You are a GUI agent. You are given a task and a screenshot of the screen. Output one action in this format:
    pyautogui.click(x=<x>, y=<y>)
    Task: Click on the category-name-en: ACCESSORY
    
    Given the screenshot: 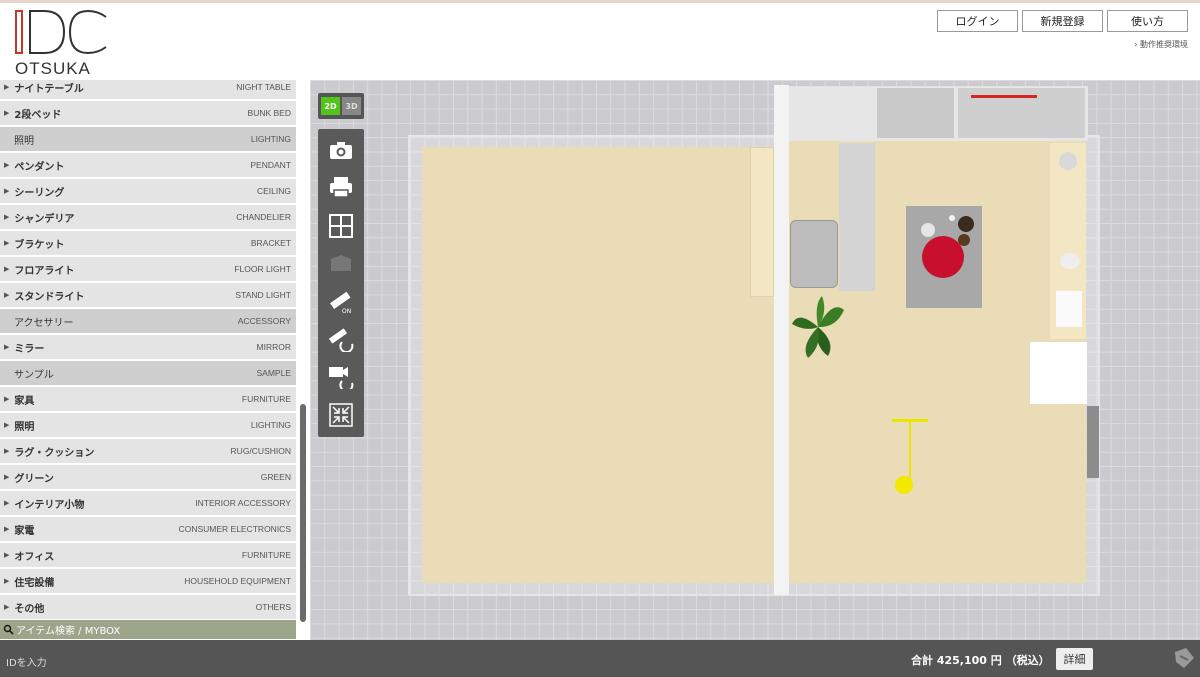 What is the action you would take?
    pyautogui.click(x=264, y=321)
    